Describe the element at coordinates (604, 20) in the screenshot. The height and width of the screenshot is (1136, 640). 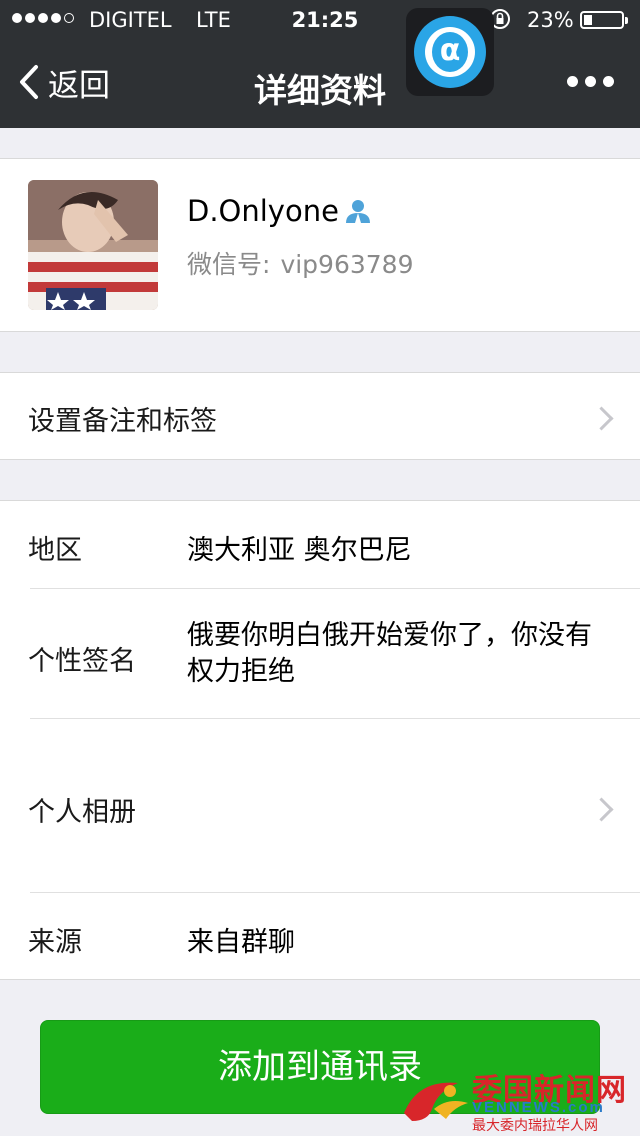
I see `battery-icon` at that location.